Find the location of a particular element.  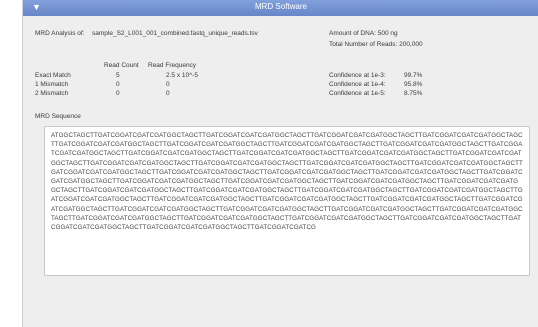

sequence-label: MRD Sequence is located at coordinates (58, 116).